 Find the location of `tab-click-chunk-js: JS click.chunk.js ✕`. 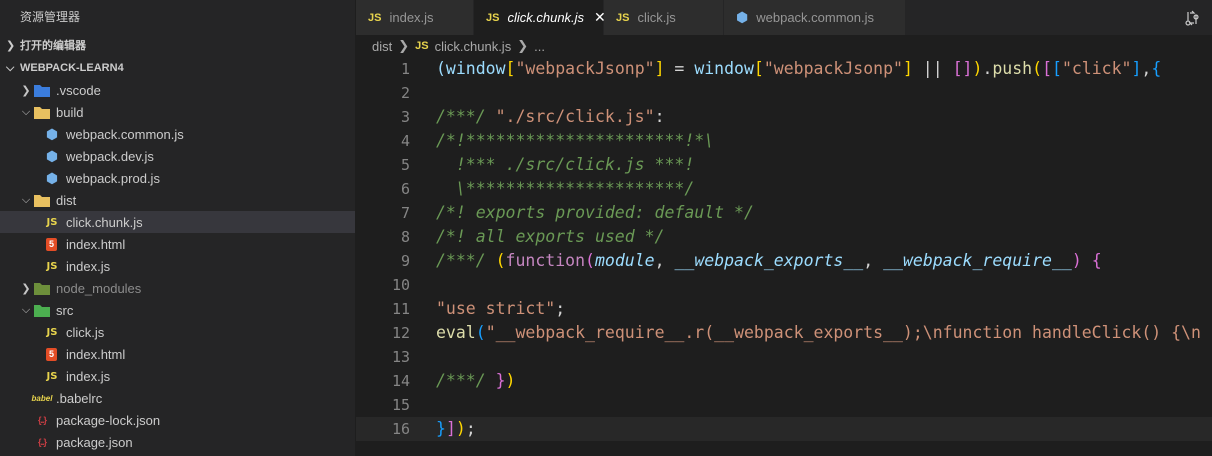

tab-click-chunk-js: JS click.chunk.js ✕ is located at coordinates (540, 17).